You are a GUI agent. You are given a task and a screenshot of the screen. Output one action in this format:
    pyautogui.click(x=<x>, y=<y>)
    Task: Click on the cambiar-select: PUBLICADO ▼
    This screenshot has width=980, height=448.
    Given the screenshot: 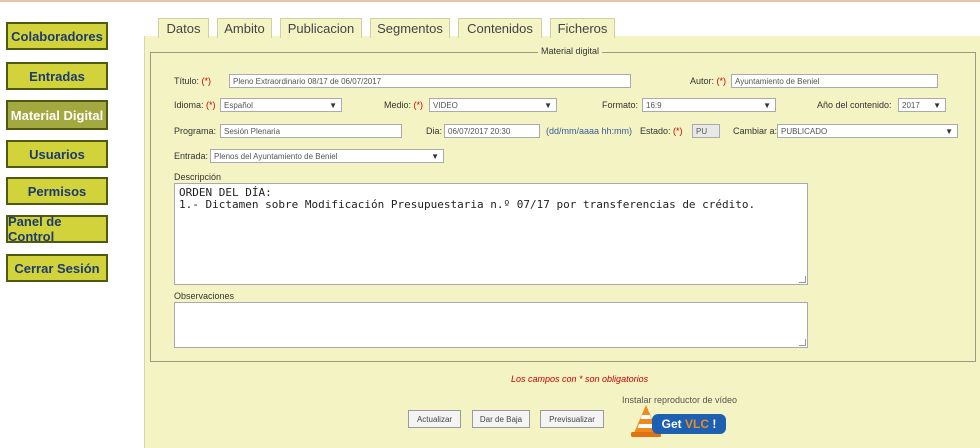 What is the action you would take?
    pyautogui.click(x=867, y=131)
    